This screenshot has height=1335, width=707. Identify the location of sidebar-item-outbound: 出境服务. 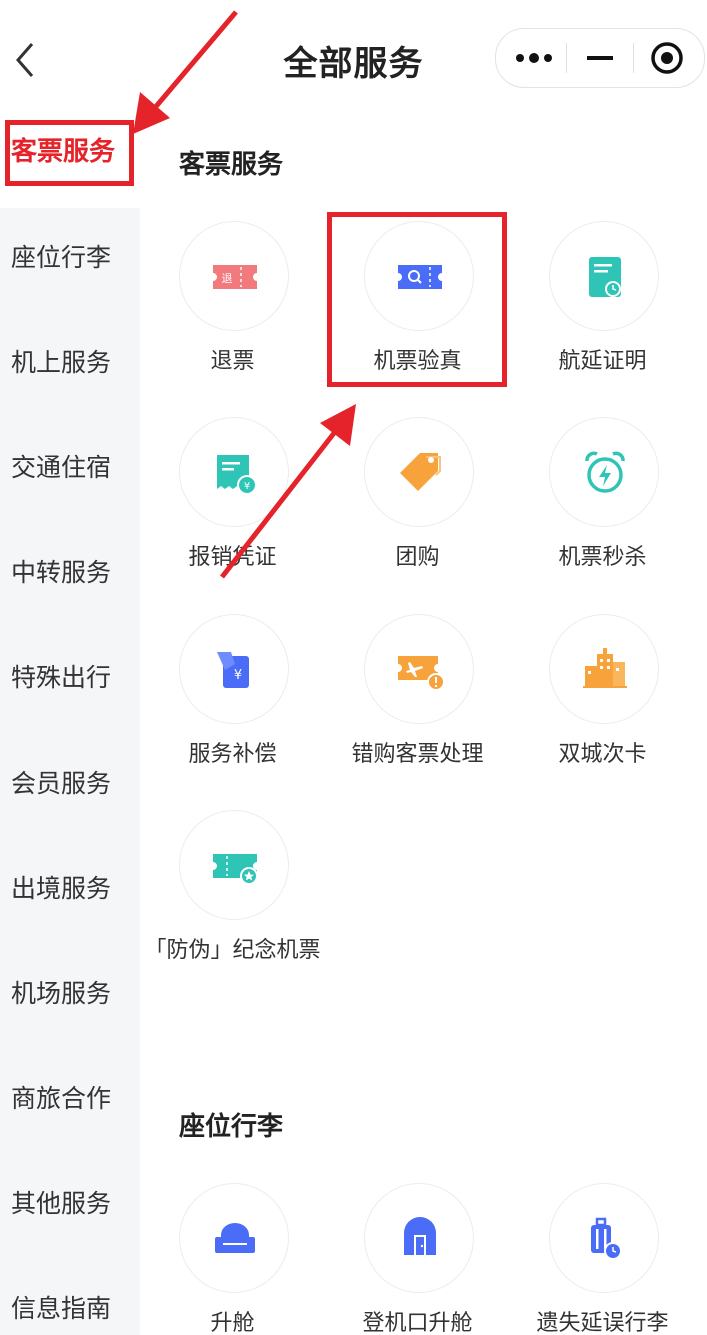
(70, 889).